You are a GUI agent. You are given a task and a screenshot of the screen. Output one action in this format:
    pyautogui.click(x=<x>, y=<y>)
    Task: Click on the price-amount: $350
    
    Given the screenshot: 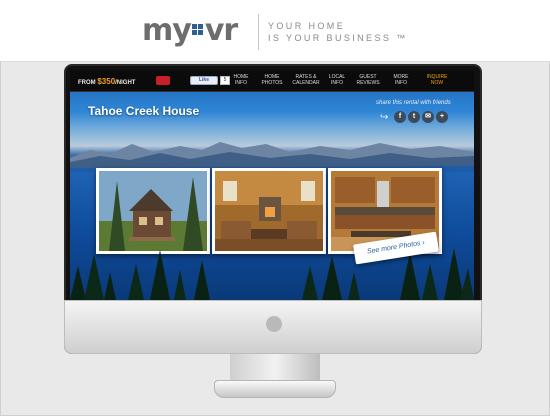 What is the action you would take?
    pyautogui.click(x=106, y=81)
    